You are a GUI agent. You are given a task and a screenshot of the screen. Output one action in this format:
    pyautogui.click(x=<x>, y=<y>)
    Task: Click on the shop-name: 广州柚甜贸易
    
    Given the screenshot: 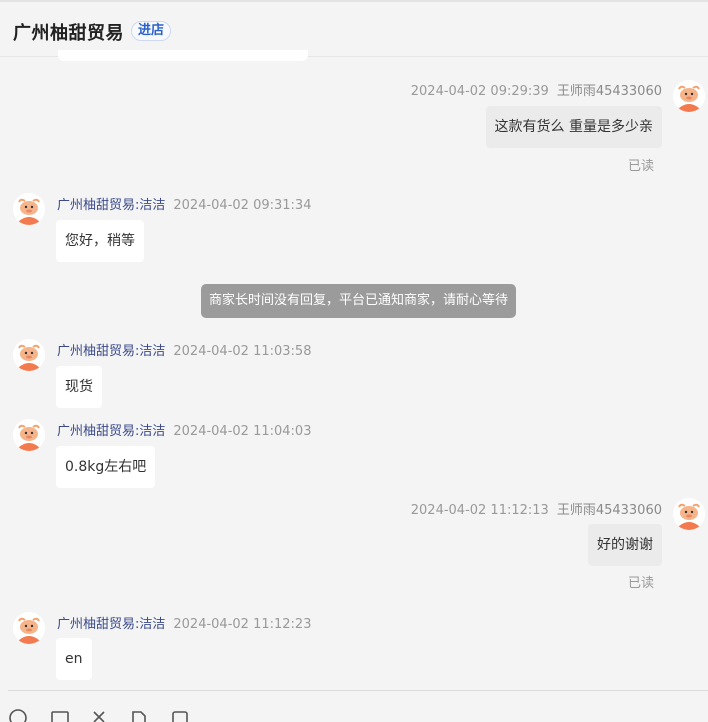 What is the action you would take?
    pyautogui.click(x=68, y=33)
    